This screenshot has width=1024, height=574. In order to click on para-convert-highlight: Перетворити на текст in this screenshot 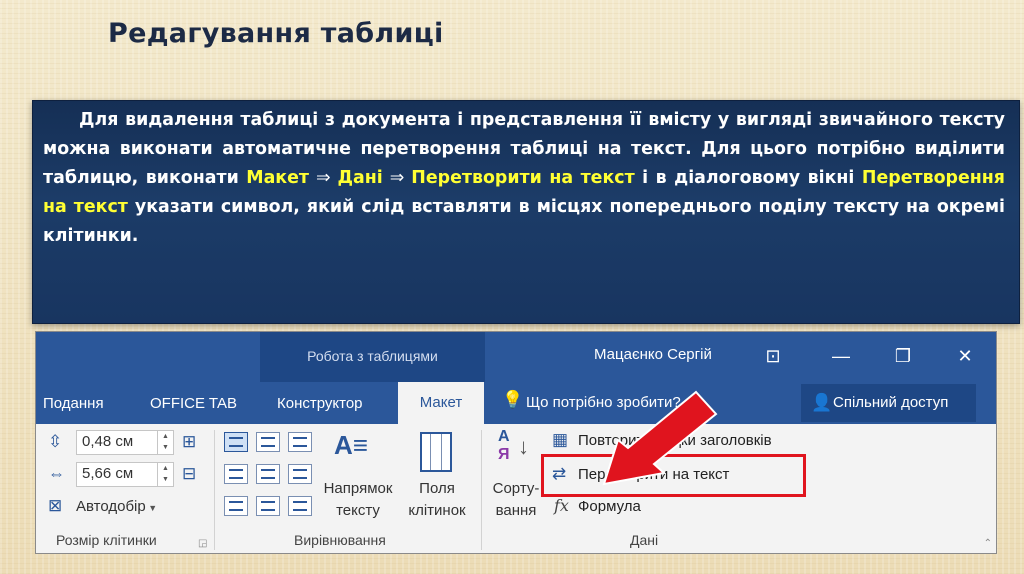, I will do `click(523, 178)`.